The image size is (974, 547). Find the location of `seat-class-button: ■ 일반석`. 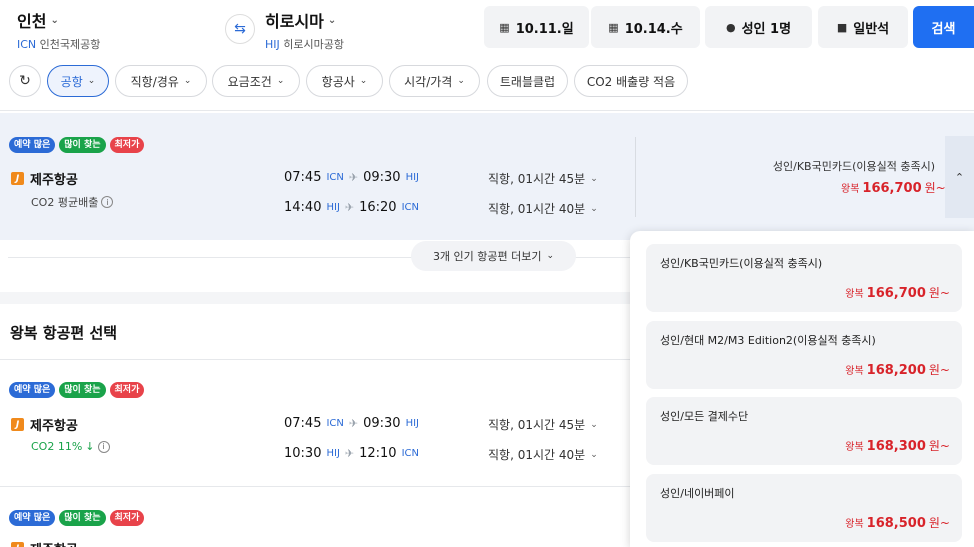

seat-class-button: ■ 일반석 is located at coordinates (863, 27).